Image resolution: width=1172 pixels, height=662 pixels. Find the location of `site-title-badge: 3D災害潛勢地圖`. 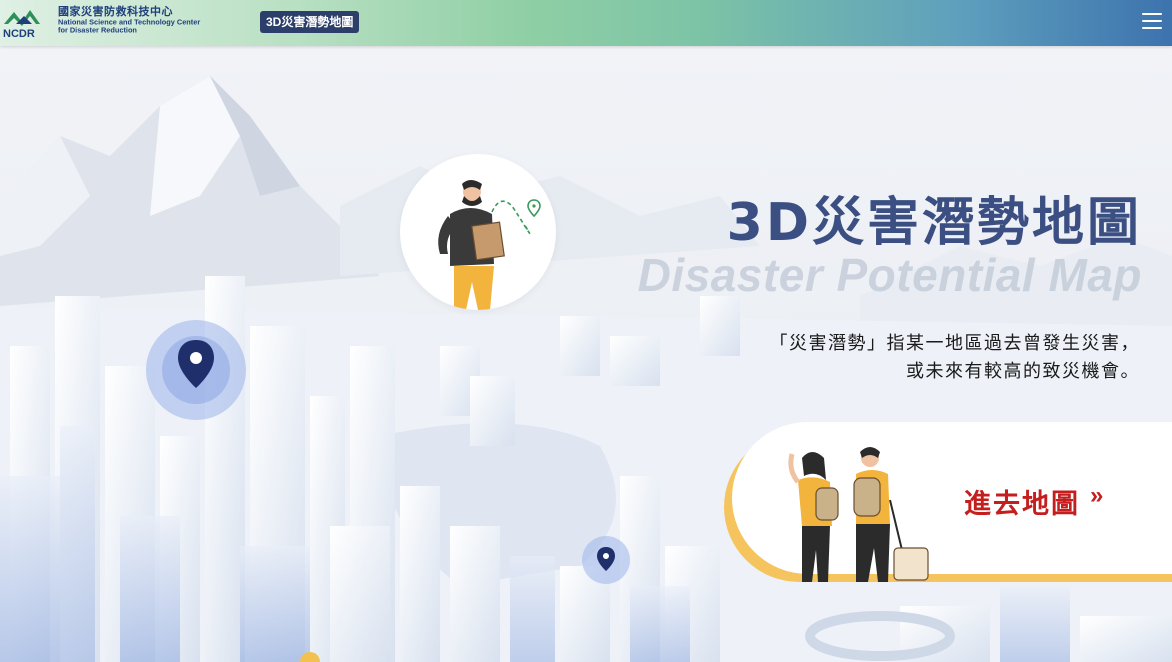

site-title-badge: 3D災害潛勢地圖 is located at coordinates (310, 22).